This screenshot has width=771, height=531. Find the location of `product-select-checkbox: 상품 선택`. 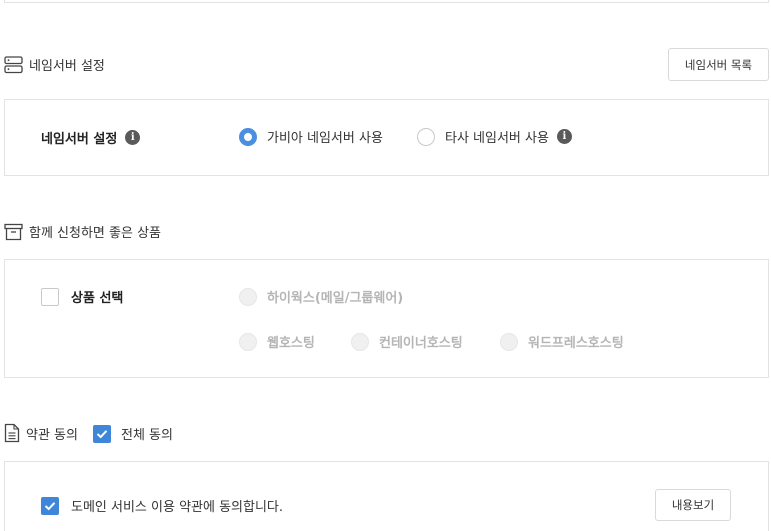

product-select-checkbox: 상품 선택 is located at coordinates (82, 296).